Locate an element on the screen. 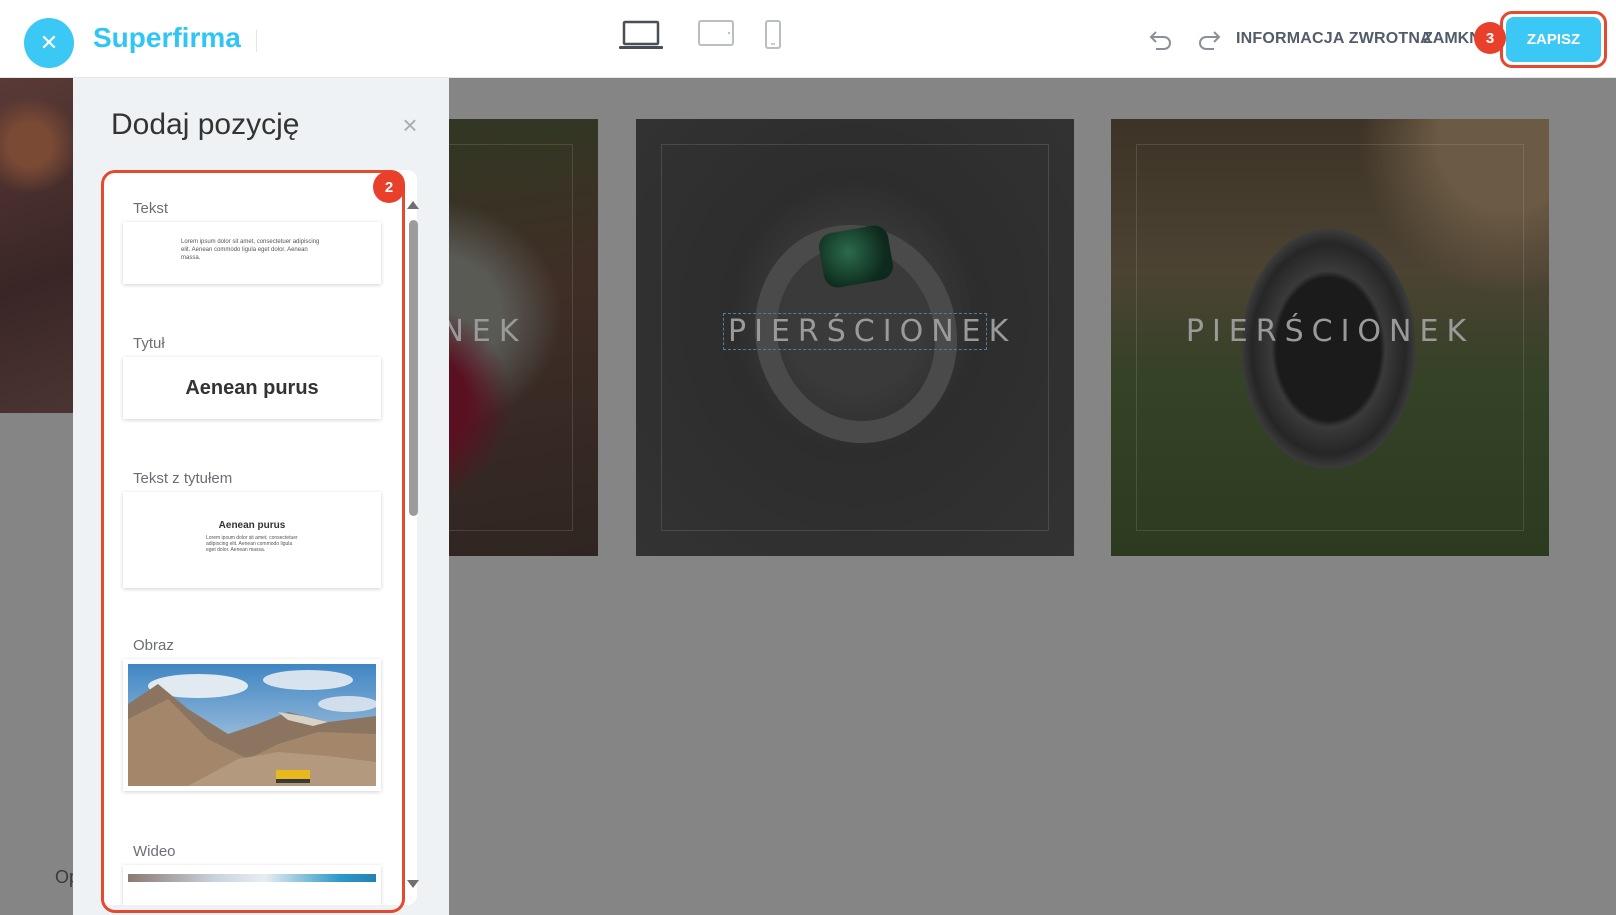 The width and height of the screenshot is (1616, 915). close-editor-button: ✕ is located at coordinates (49, 43).